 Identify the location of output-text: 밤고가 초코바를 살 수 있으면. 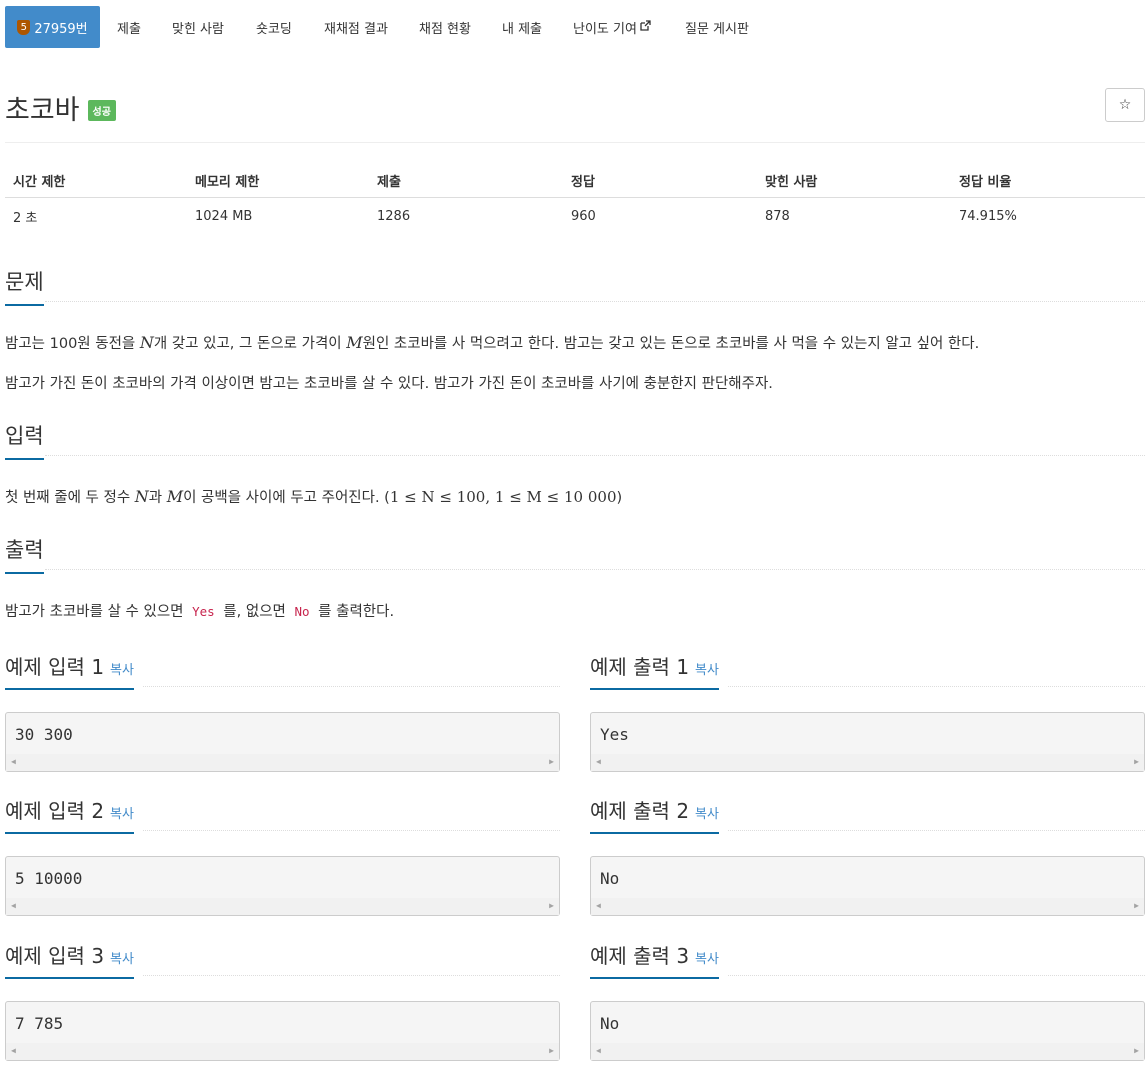
(97, 612).